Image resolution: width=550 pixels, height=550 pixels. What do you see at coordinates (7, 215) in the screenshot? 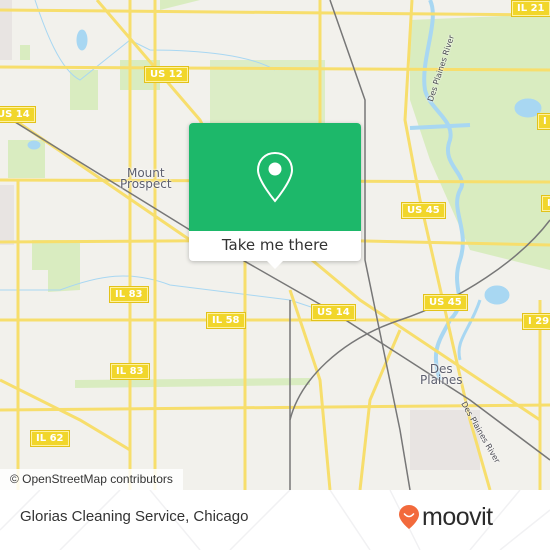
I see `residential-area` at bounding box center [7, 215].